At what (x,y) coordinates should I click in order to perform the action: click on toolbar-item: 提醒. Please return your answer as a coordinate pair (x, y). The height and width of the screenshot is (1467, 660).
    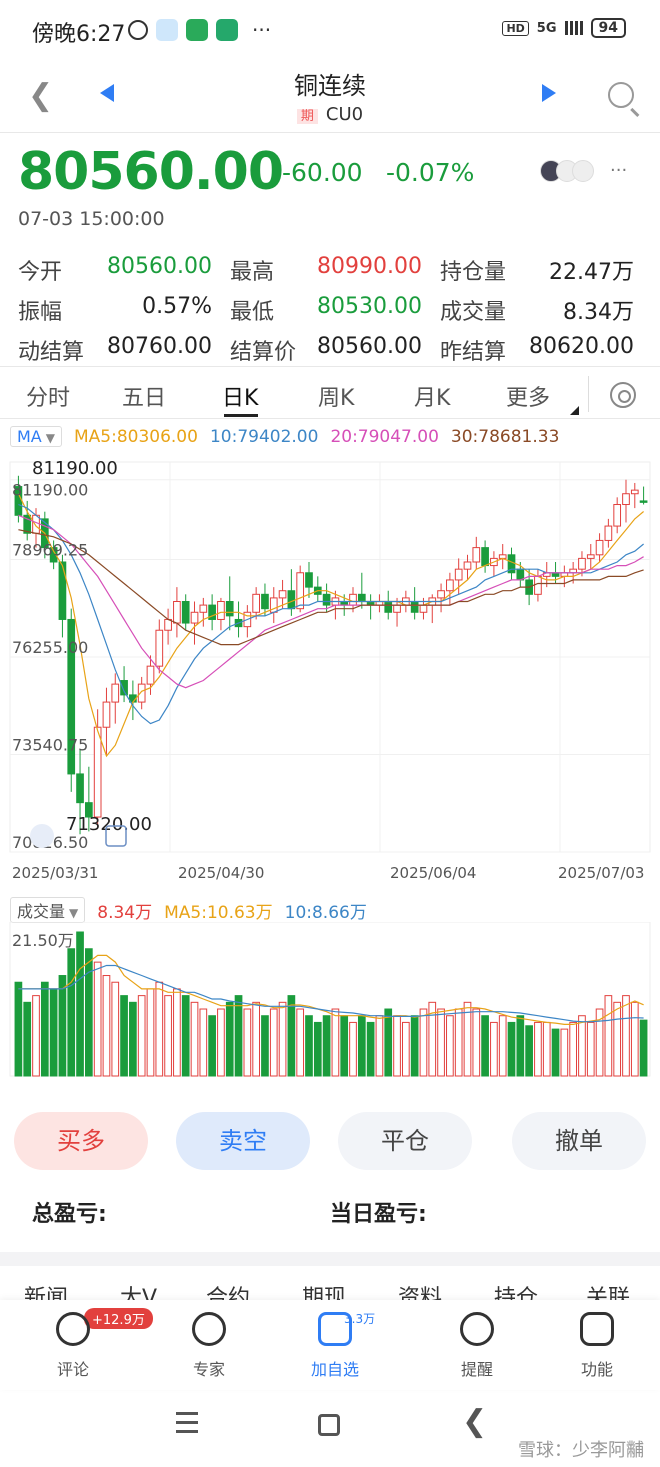
    Looking at the image, I should click on (477, 1346).